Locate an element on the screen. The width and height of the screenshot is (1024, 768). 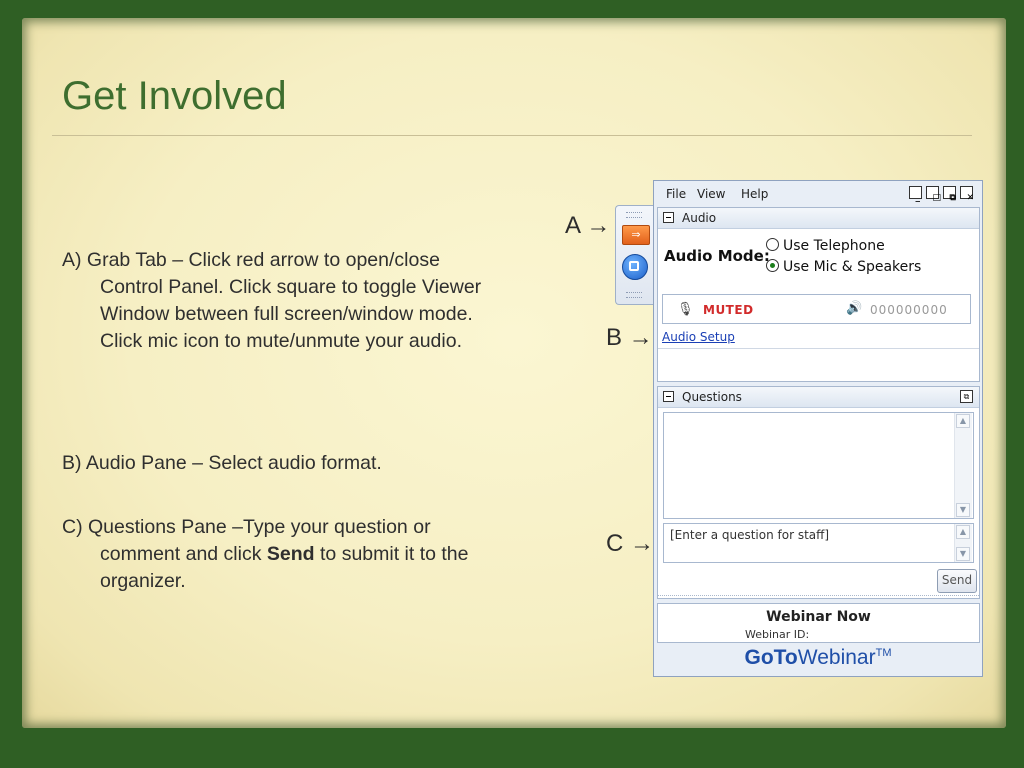
menu-help: Help is located at coordinates (754, 194).